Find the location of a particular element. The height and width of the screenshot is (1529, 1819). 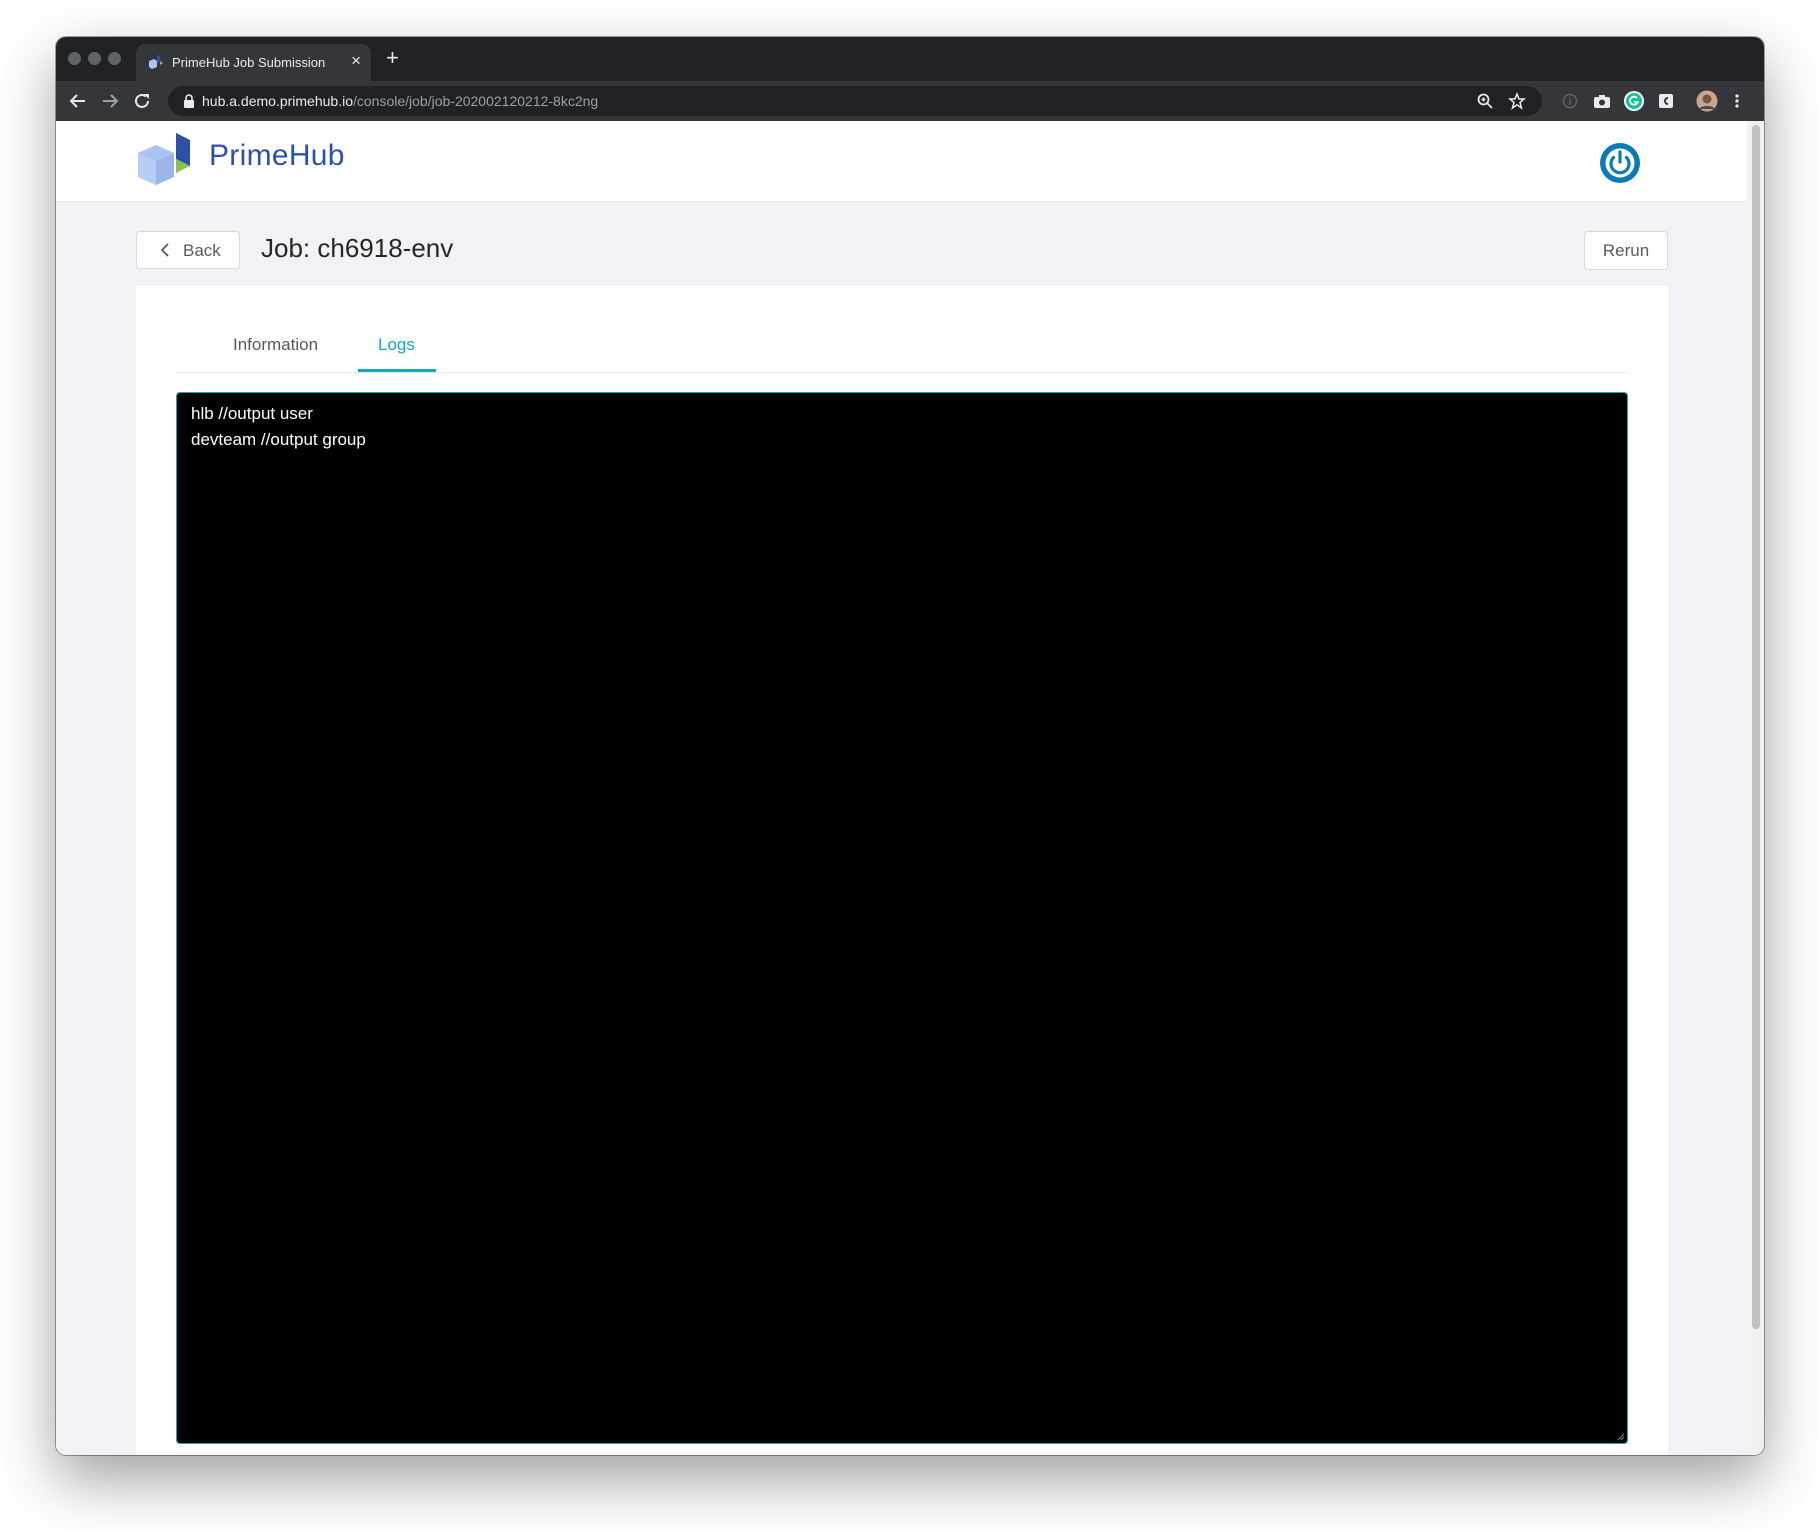

logo-text: PrimeHub is located at coordinates (277, 155).